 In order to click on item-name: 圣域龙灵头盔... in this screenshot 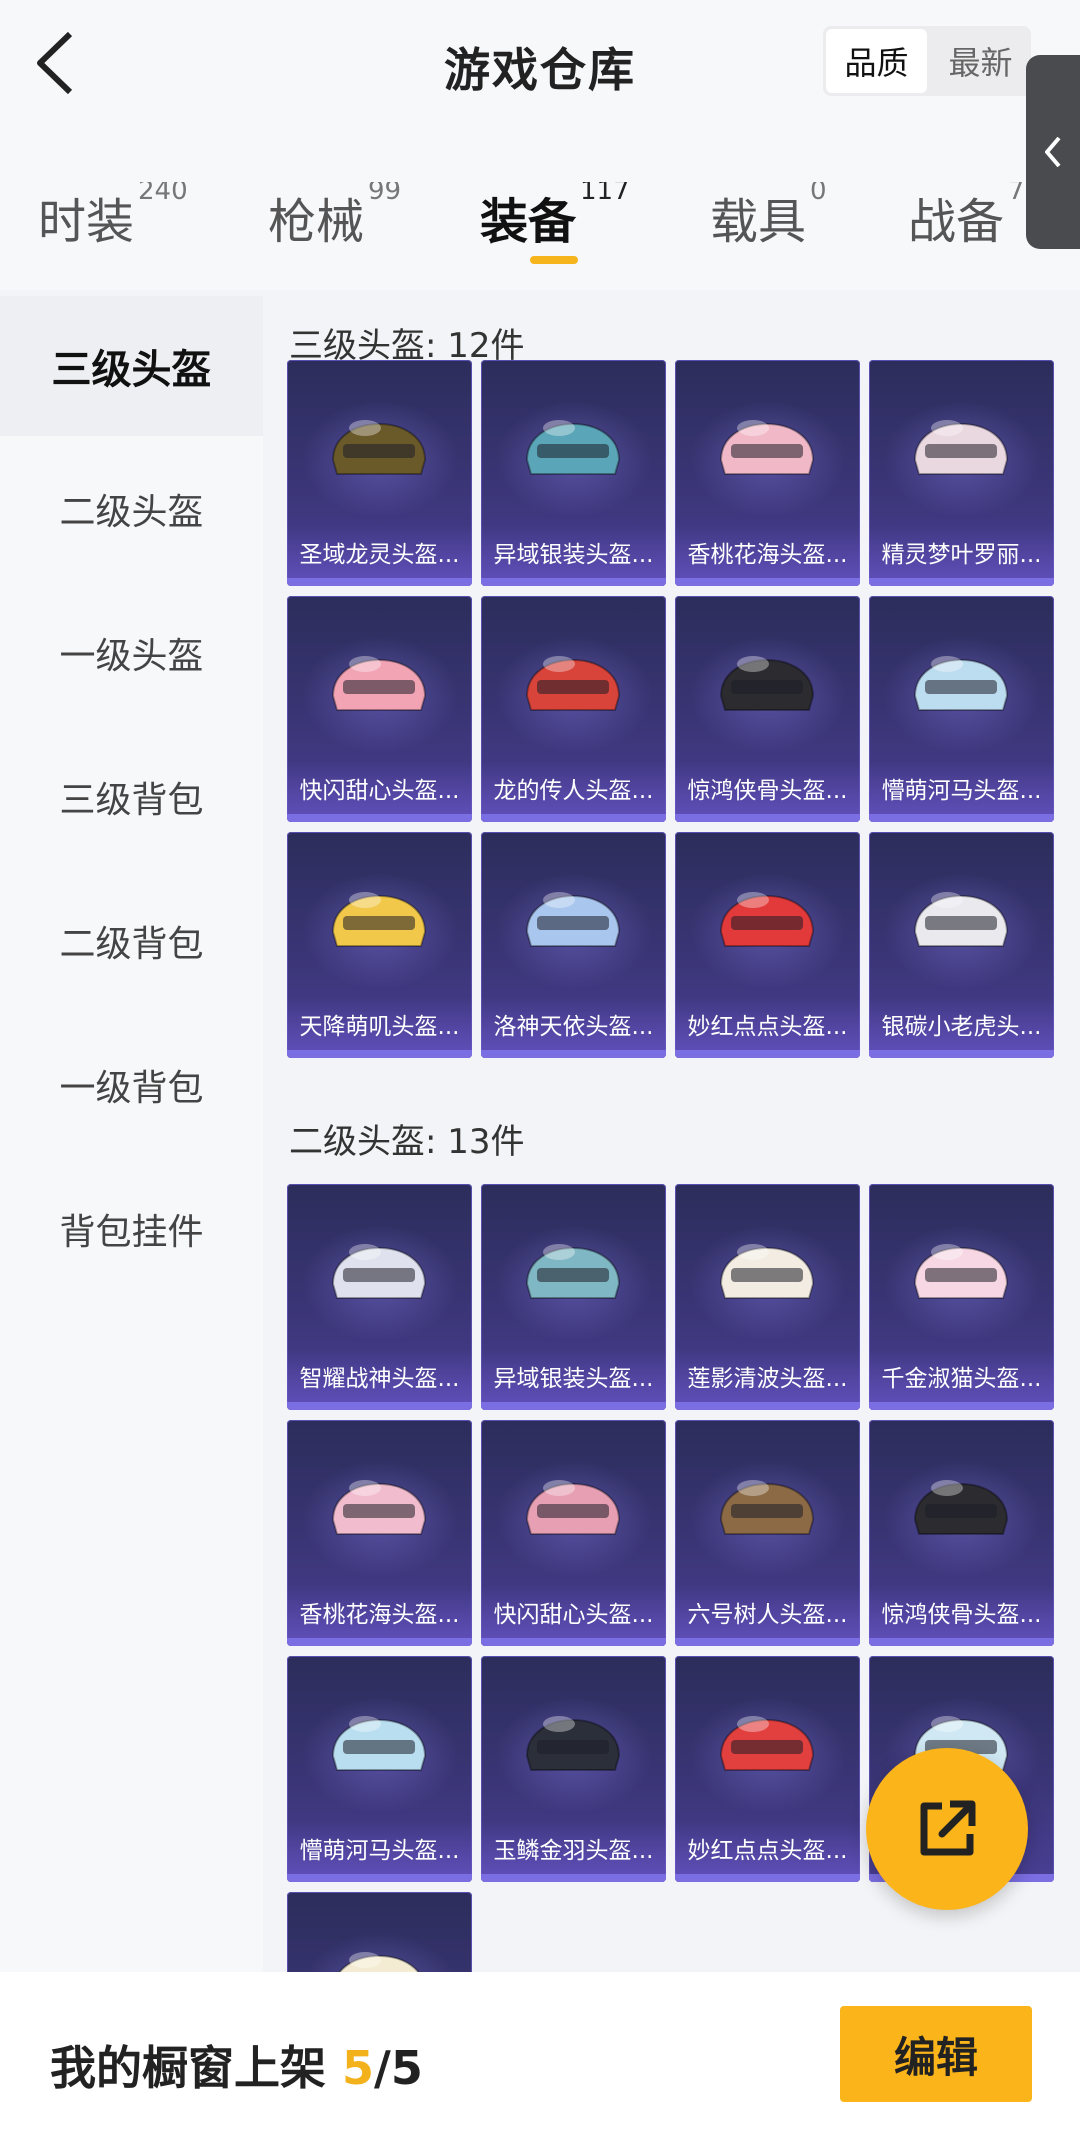, I will do `click(379, 552)`.